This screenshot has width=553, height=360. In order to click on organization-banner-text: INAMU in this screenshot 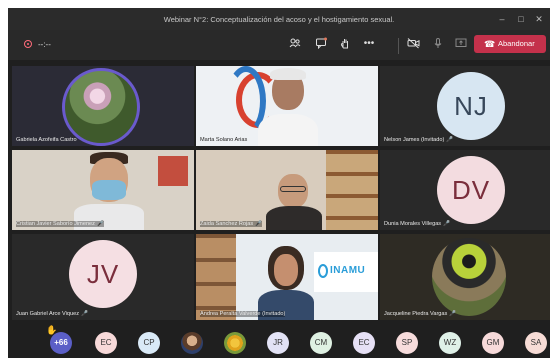, I will do `click(348, 270)`.